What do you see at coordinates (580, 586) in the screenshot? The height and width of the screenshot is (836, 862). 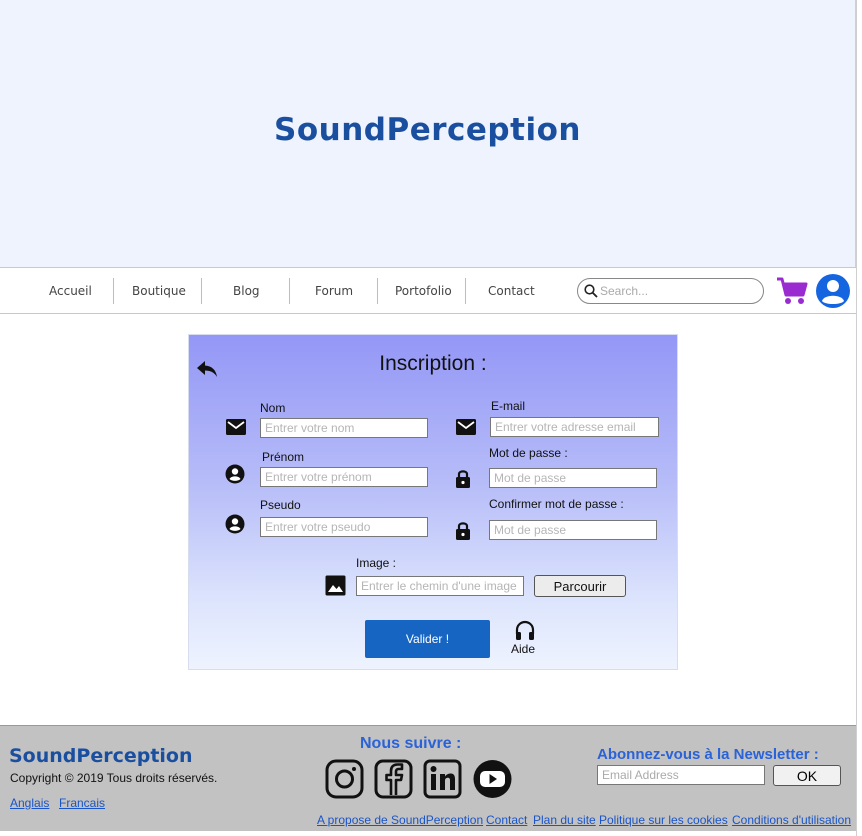 I see `browse-button: Parcourir` at bounding box center [580, 586].